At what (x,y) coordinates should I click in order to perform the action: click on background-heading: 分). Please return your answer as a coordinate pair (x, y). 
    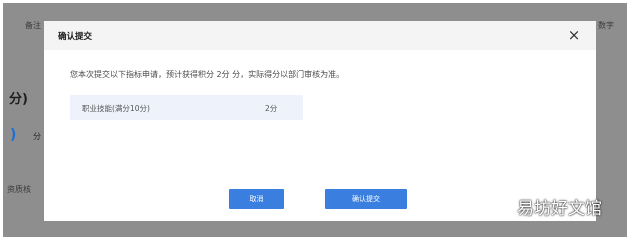
    Looking at the image, I should click on (18, 99).